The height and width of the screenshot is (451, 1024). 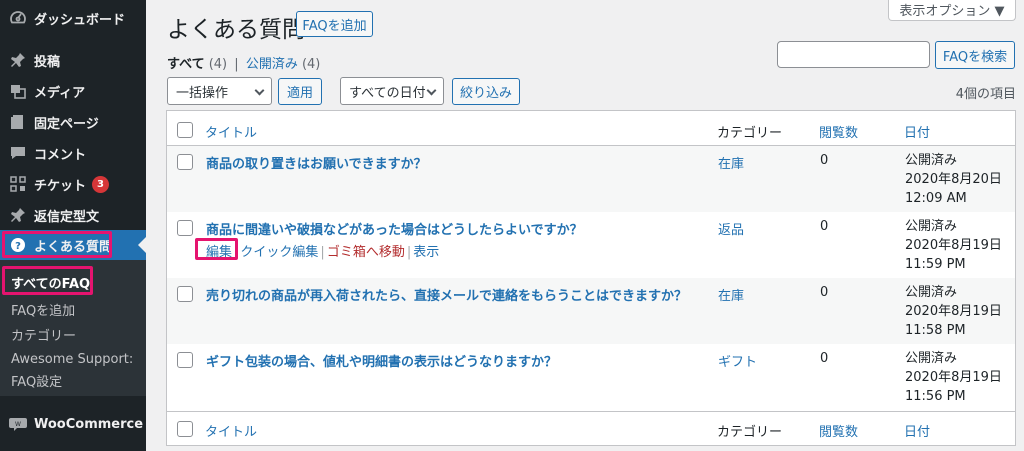 I want to click on items-count: 4個の項目, so click(x=985, y=94).